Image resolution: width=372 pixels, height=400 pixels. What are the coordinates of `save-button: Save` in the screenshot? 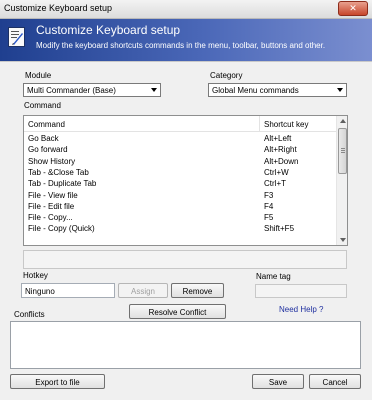 It's located at (278, 381).